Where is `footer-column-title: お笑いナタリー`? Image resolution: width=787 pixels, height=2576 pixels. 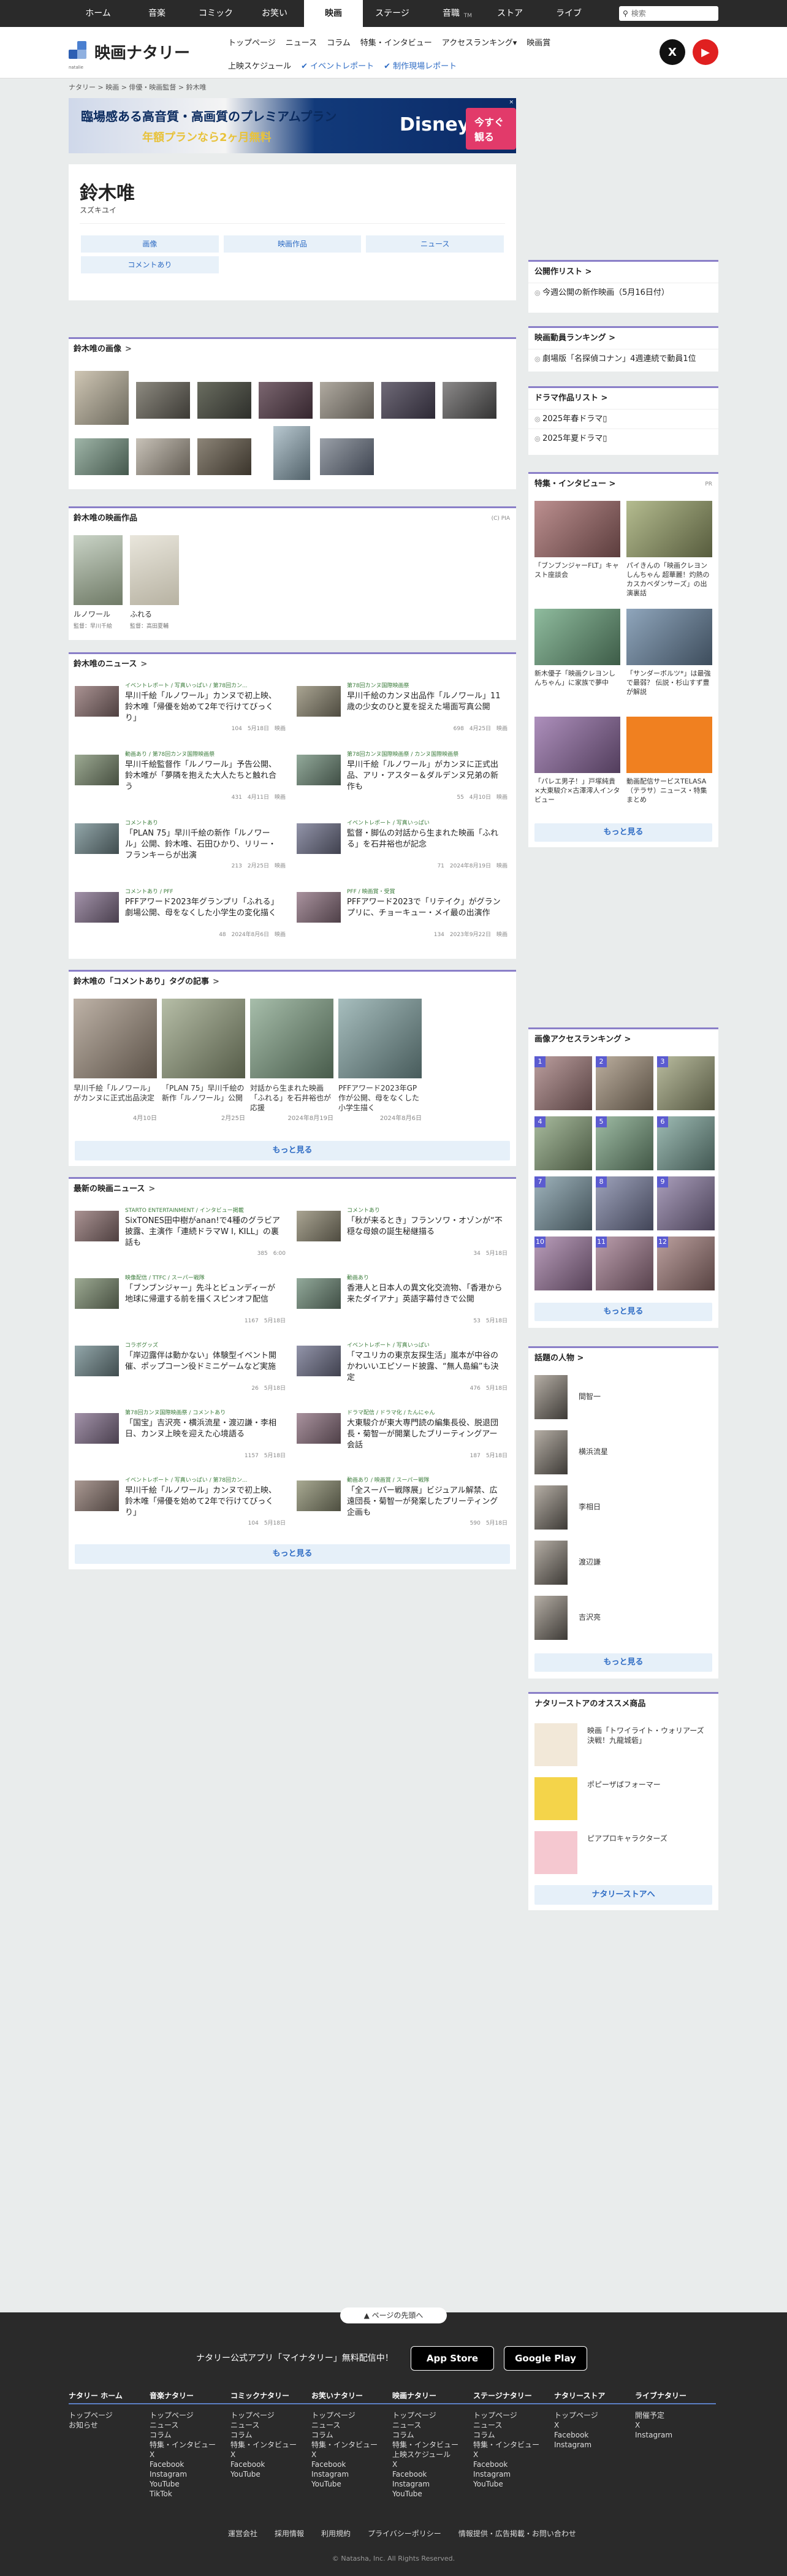 footer-column-title: お笑いナタリー is located at coordinates (351, 2397).